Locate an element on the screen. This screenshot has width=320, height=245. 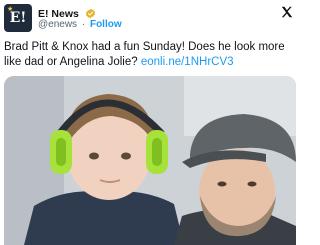
follow-button: Follow is located at coordinates (106, 24).